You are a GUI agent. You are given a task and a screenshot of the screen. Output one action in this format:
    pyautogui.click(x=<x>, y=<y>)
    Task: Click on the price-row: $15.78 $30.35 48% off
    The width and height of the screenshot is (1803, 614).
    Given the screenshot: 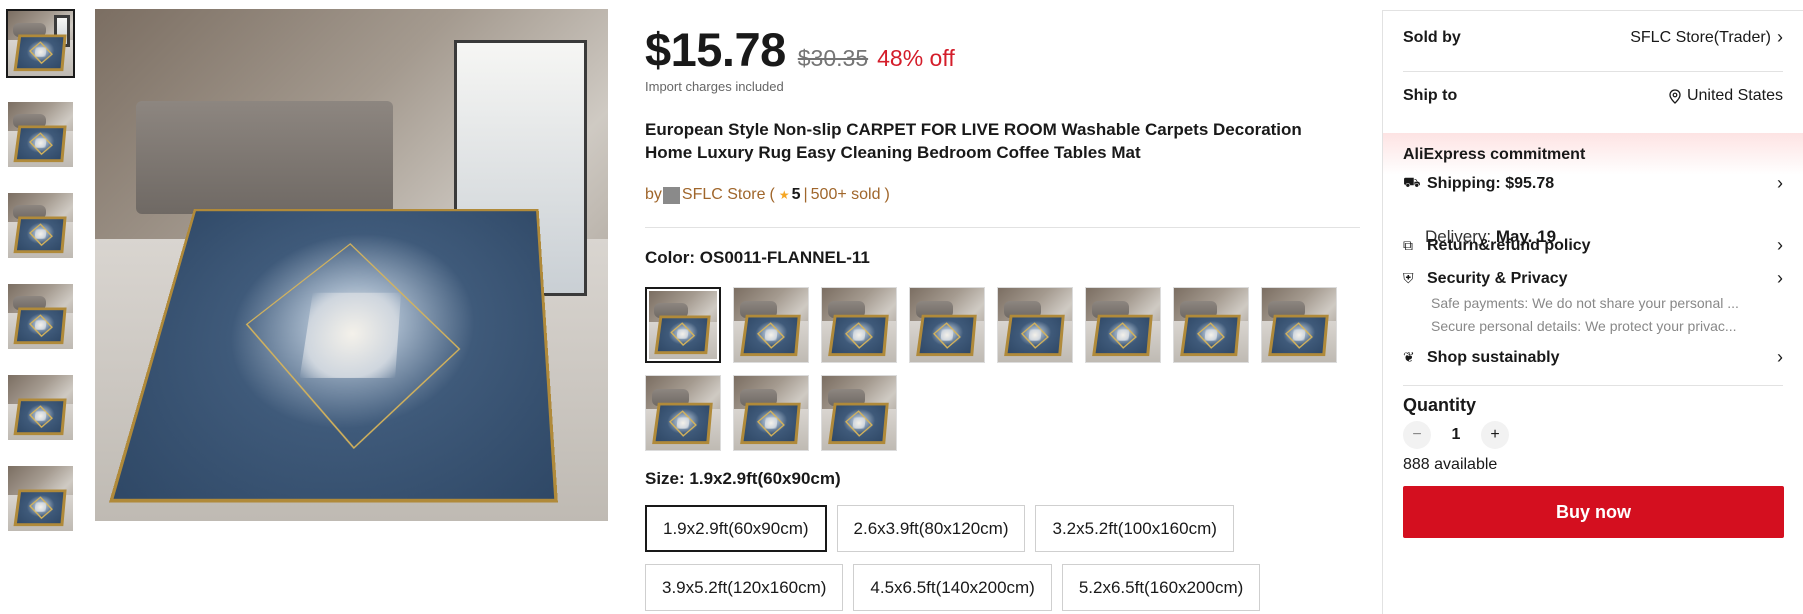 What is the action you would take?
    pyautogui.click(x=800, y=49)
    